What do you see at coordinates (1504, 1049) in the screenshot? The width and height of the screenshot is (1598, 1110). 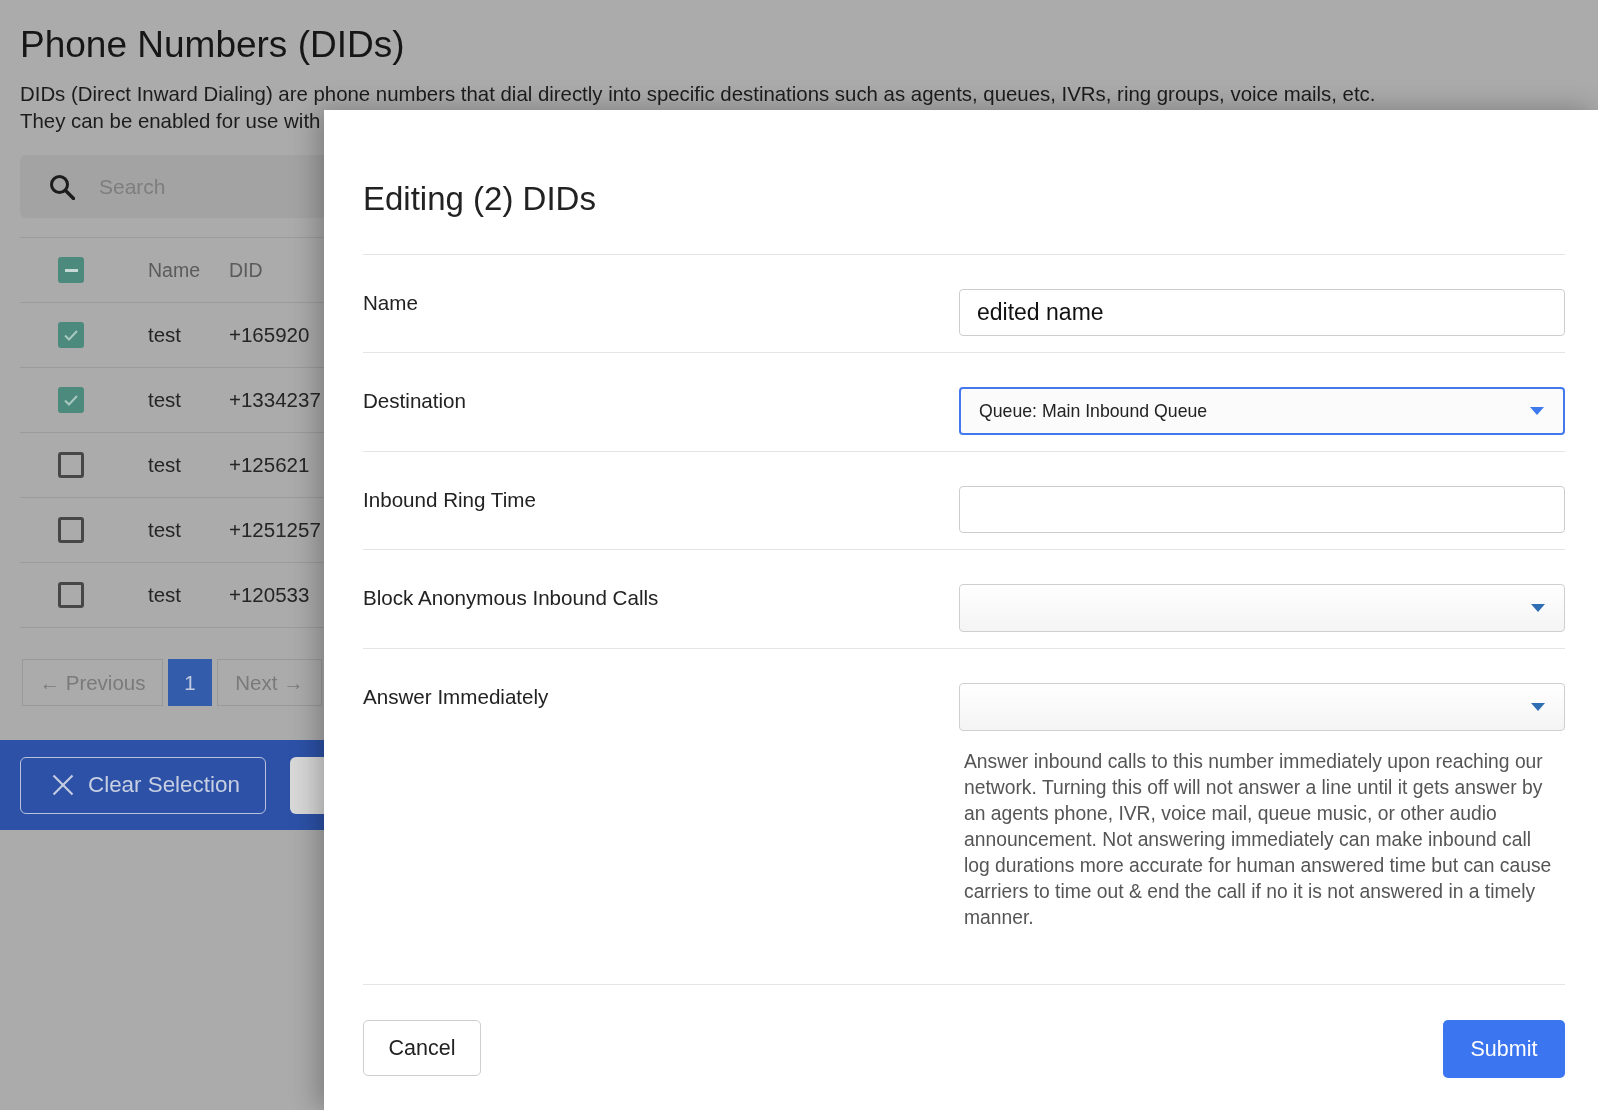 I see `submit-button: Submit` at bounding box center [1504, 1049].